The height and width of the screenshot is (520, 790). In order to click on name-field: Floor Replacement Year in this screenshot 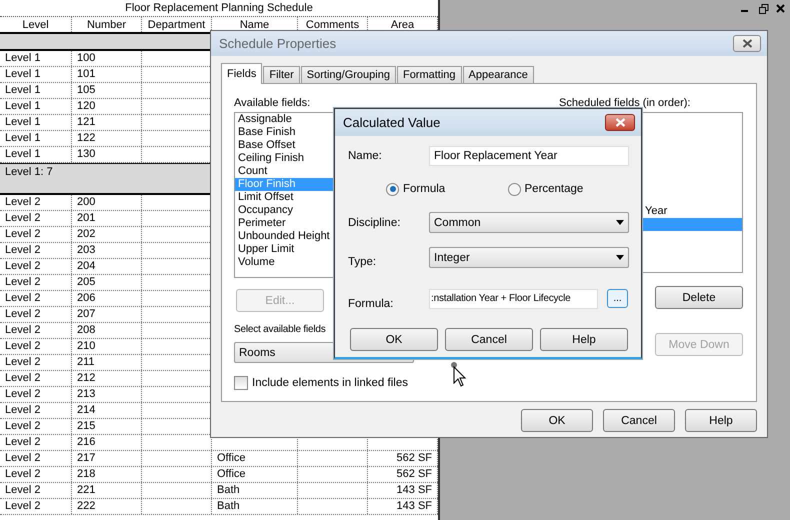, I will do `click(529, 156)`.